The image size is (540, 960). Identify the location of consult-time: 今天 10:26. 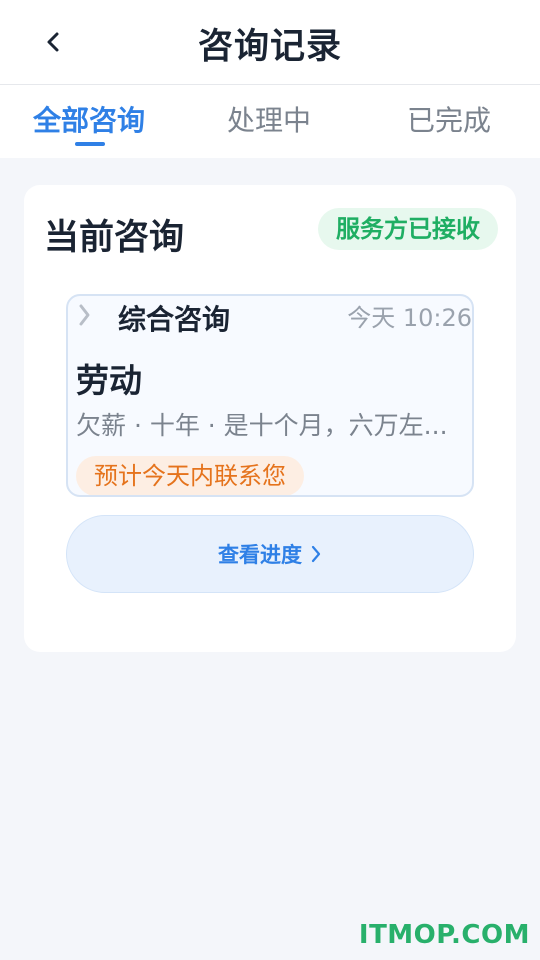
(409, 318).